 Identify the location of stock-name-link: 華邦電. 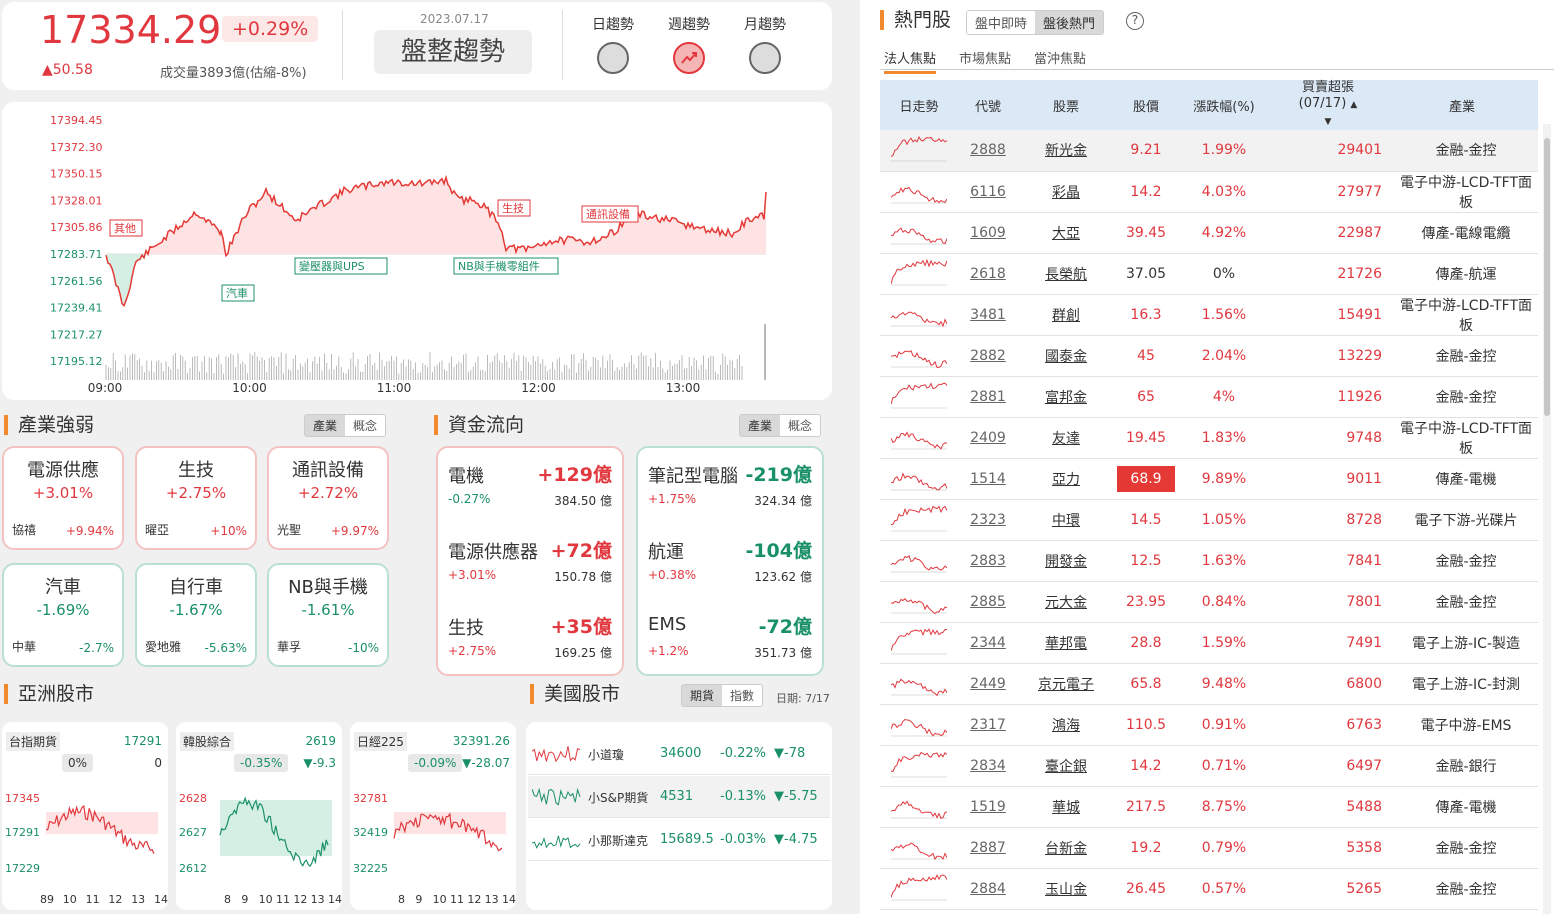
(1066, 643).